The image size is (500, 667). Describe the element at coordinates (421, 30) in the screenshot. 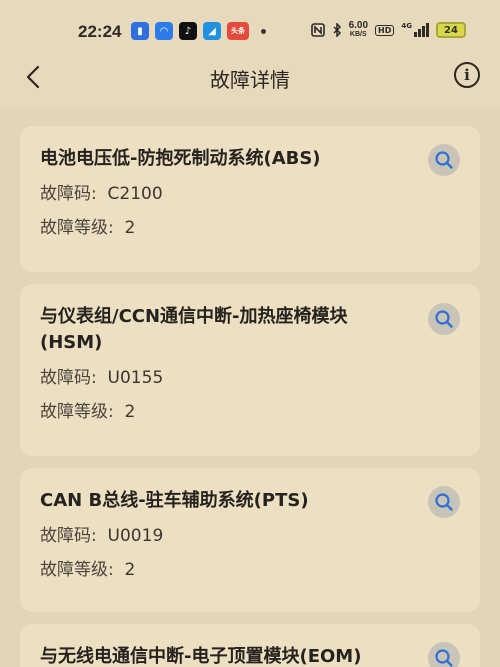

I see `signal-bars-icon` at that location.